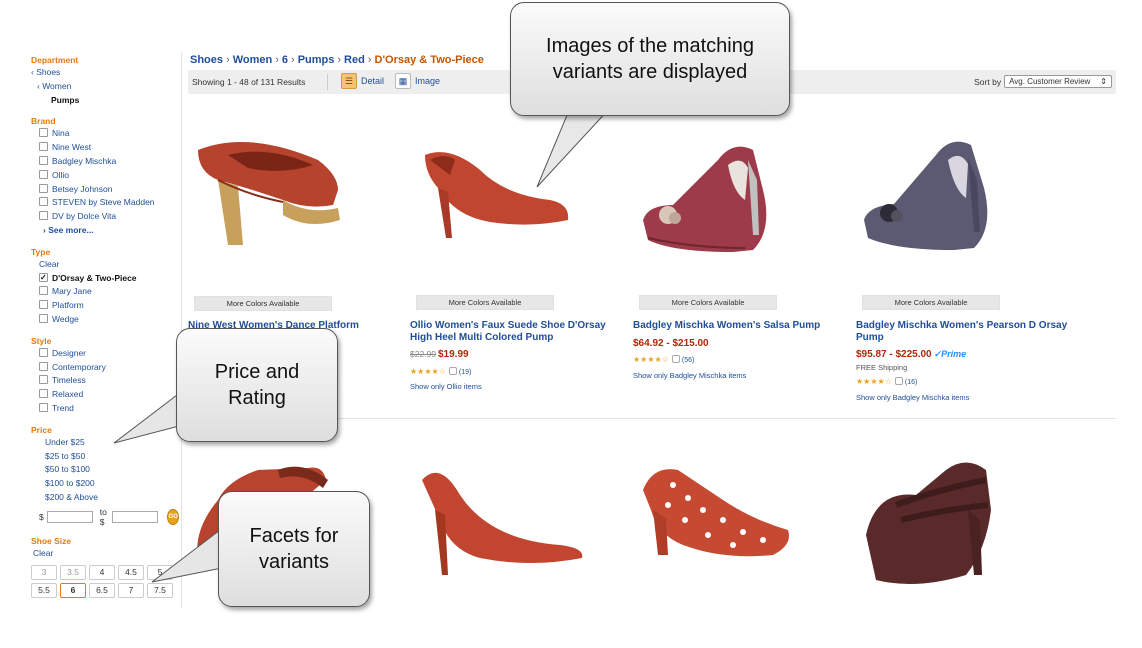  Describe the element at coordinates (102, 572) in the screenshot. I see `size-button: 4` at that location.